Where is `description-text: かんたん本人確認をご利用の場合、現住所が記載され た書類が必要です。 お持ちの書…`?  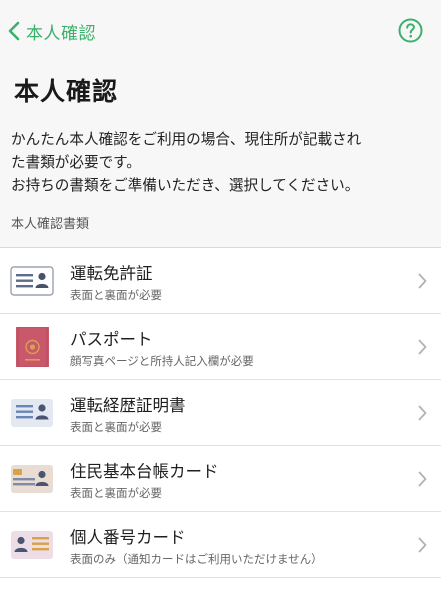
description-text: かんたん本人確認をご利用の場合、現住所が記載され た書類が必要です。 お持ちの書… is located at coordinates (225, 162).